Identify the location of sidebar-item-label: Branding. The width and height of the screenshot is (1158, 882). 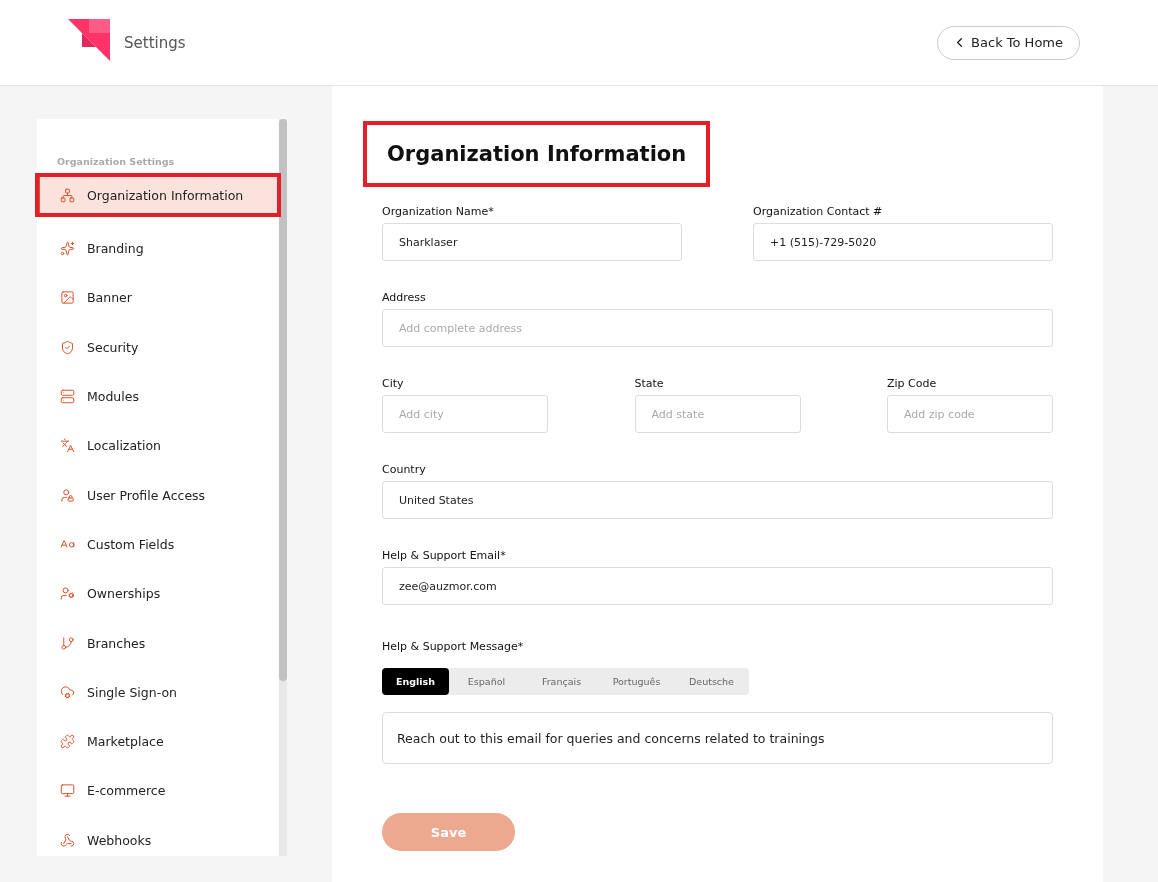
(115, 249).